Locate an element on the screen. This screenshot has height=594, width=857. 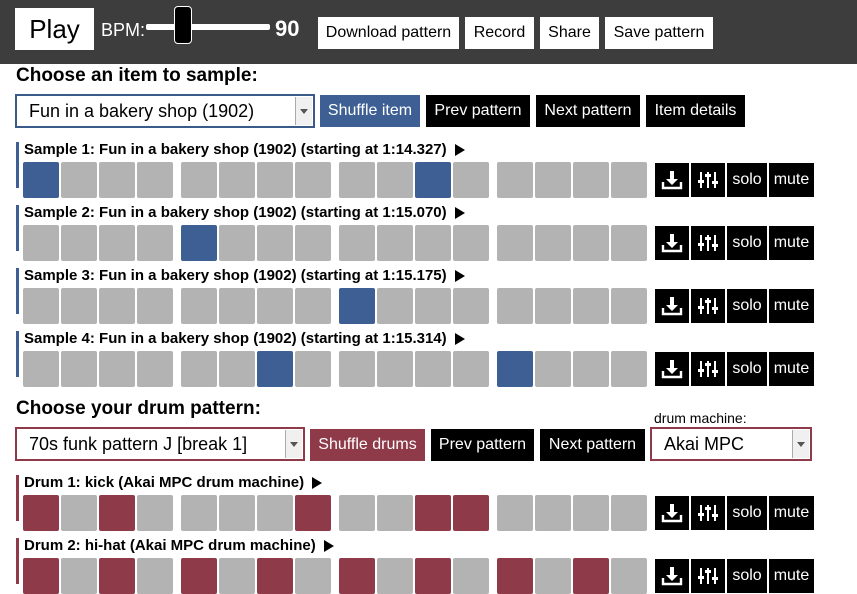
shuffle-item-button: Shuffle item is located at coordinates (370, 111).